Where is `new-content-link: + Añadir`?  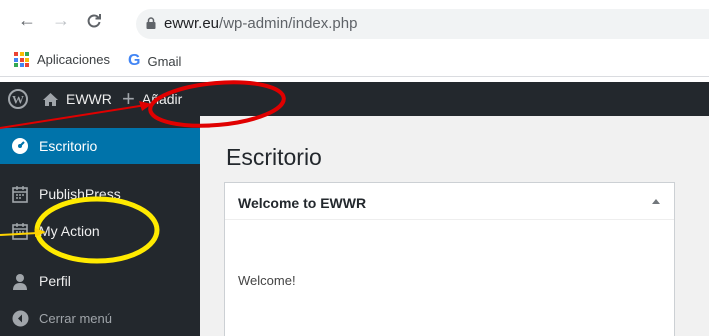
new-content-link: + Añadir is located at coordinates (152, 99).